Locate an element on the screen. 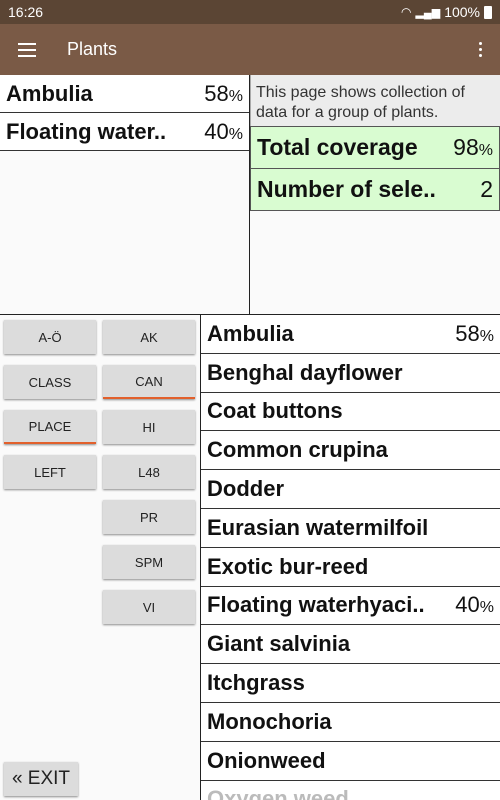 This screenshot has width=500, height=800. overflow-menu-button is located at coordinates (480, 49).